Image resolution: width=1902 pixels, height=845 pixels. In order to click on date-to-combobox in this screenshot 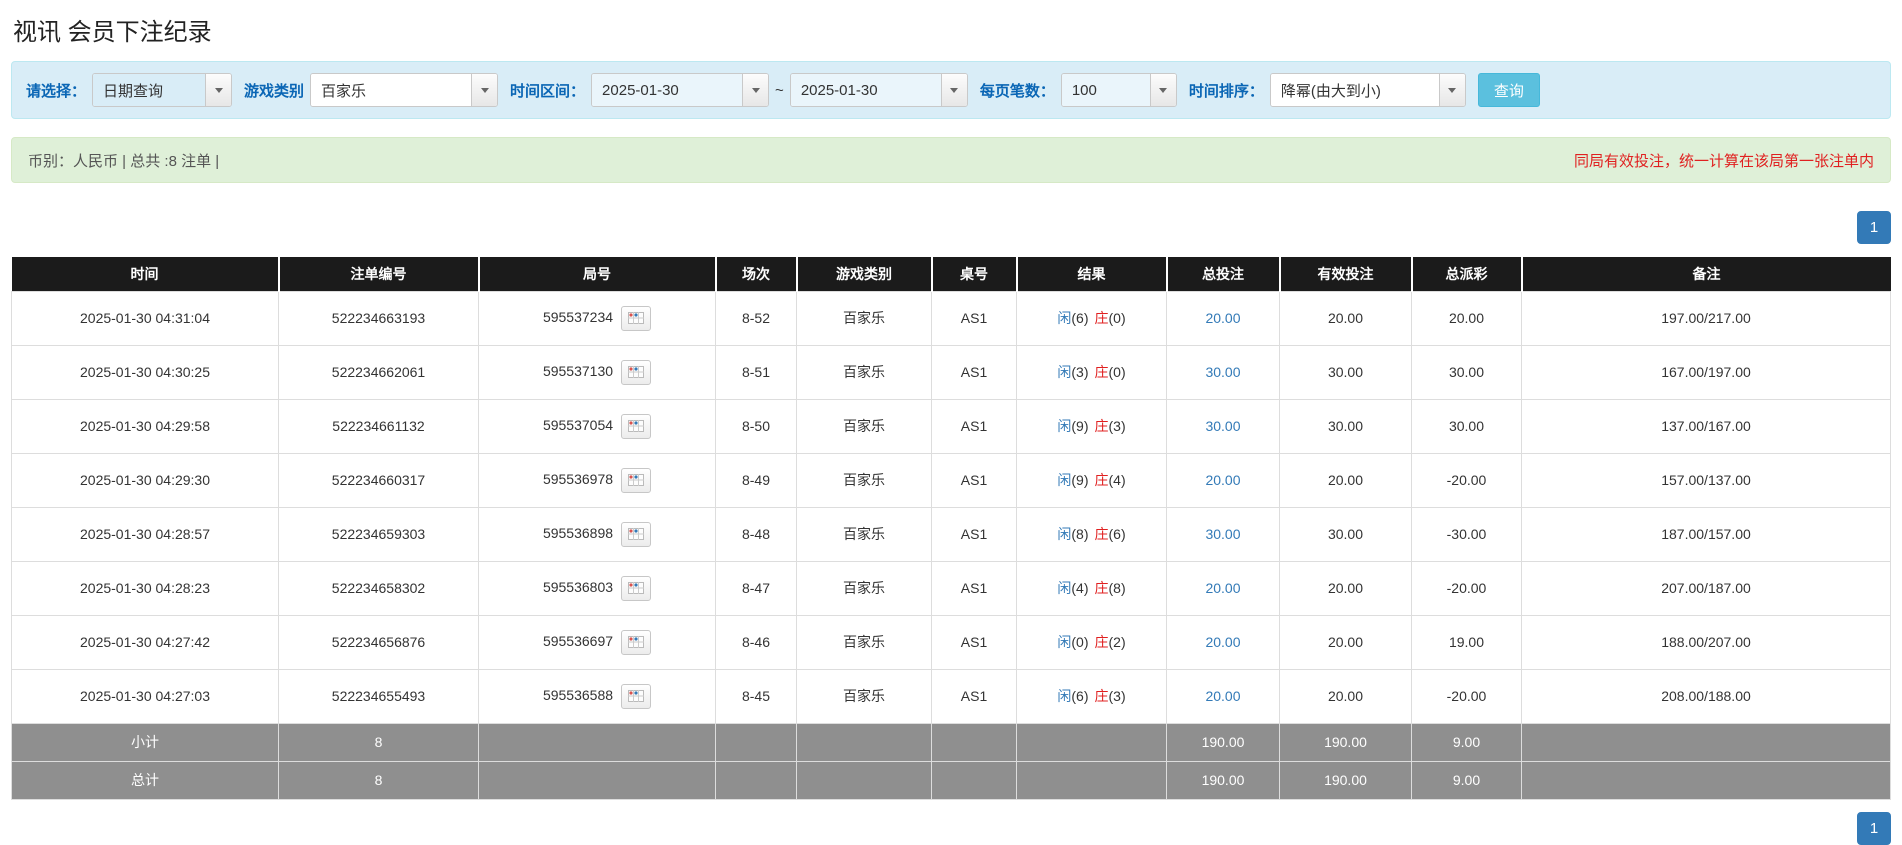, I will do `click(878, 90)`.